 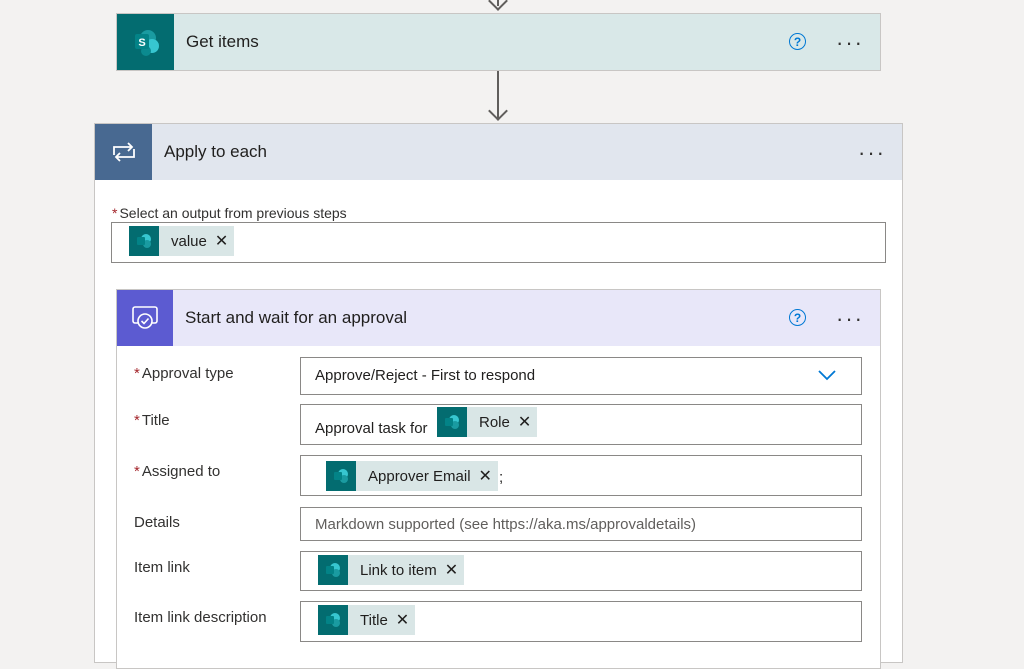 What do you see at coordinates (189, 241) in the screenshot?
I see `value-token-label: value` at bounding box center [189, 241].